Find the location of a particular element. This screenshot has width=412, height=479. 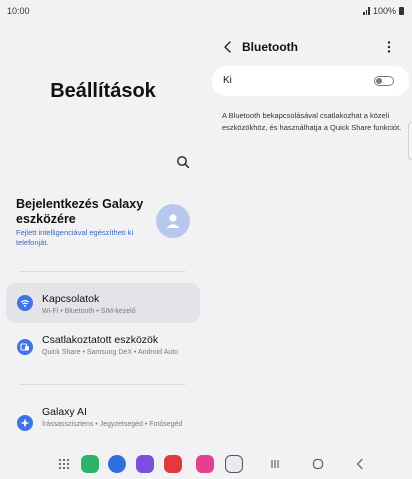

messages-icon is located at coordinates (117, 464).